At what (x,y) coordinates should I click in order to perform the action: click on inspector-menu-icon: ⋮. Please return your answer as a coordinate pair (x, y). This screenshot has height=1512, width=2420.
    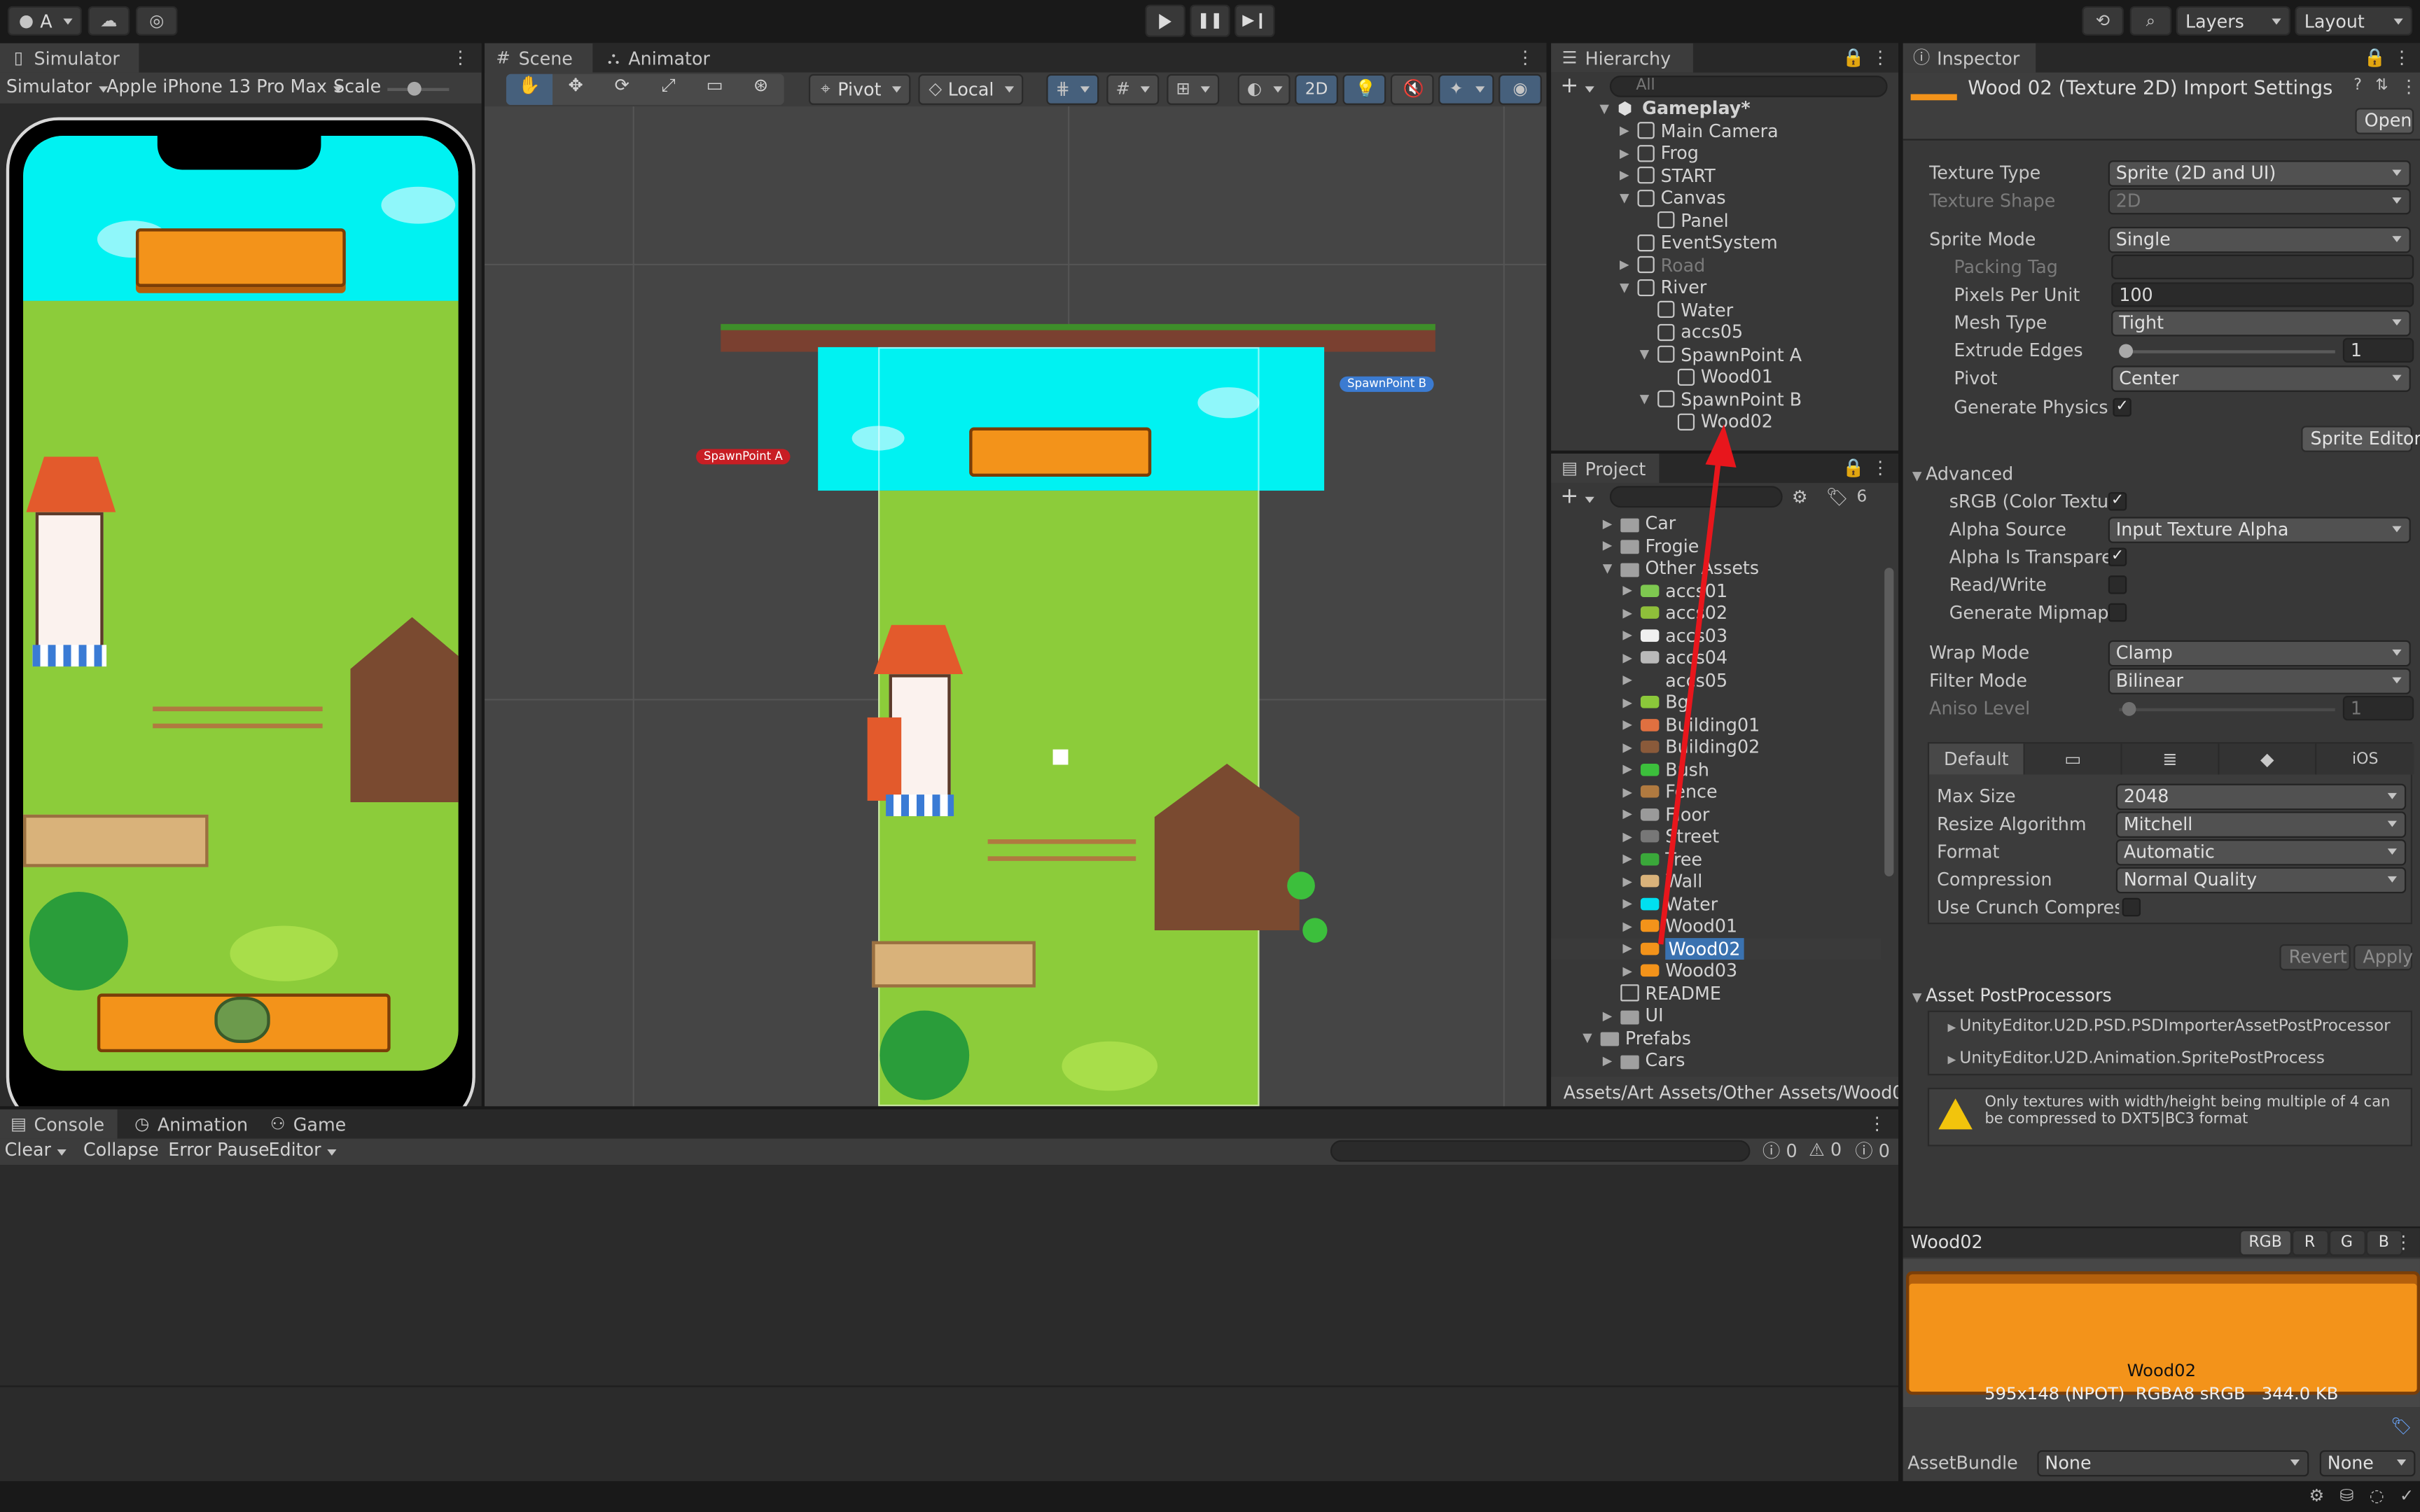
    Looking at the image, I should click on (2401, 57).